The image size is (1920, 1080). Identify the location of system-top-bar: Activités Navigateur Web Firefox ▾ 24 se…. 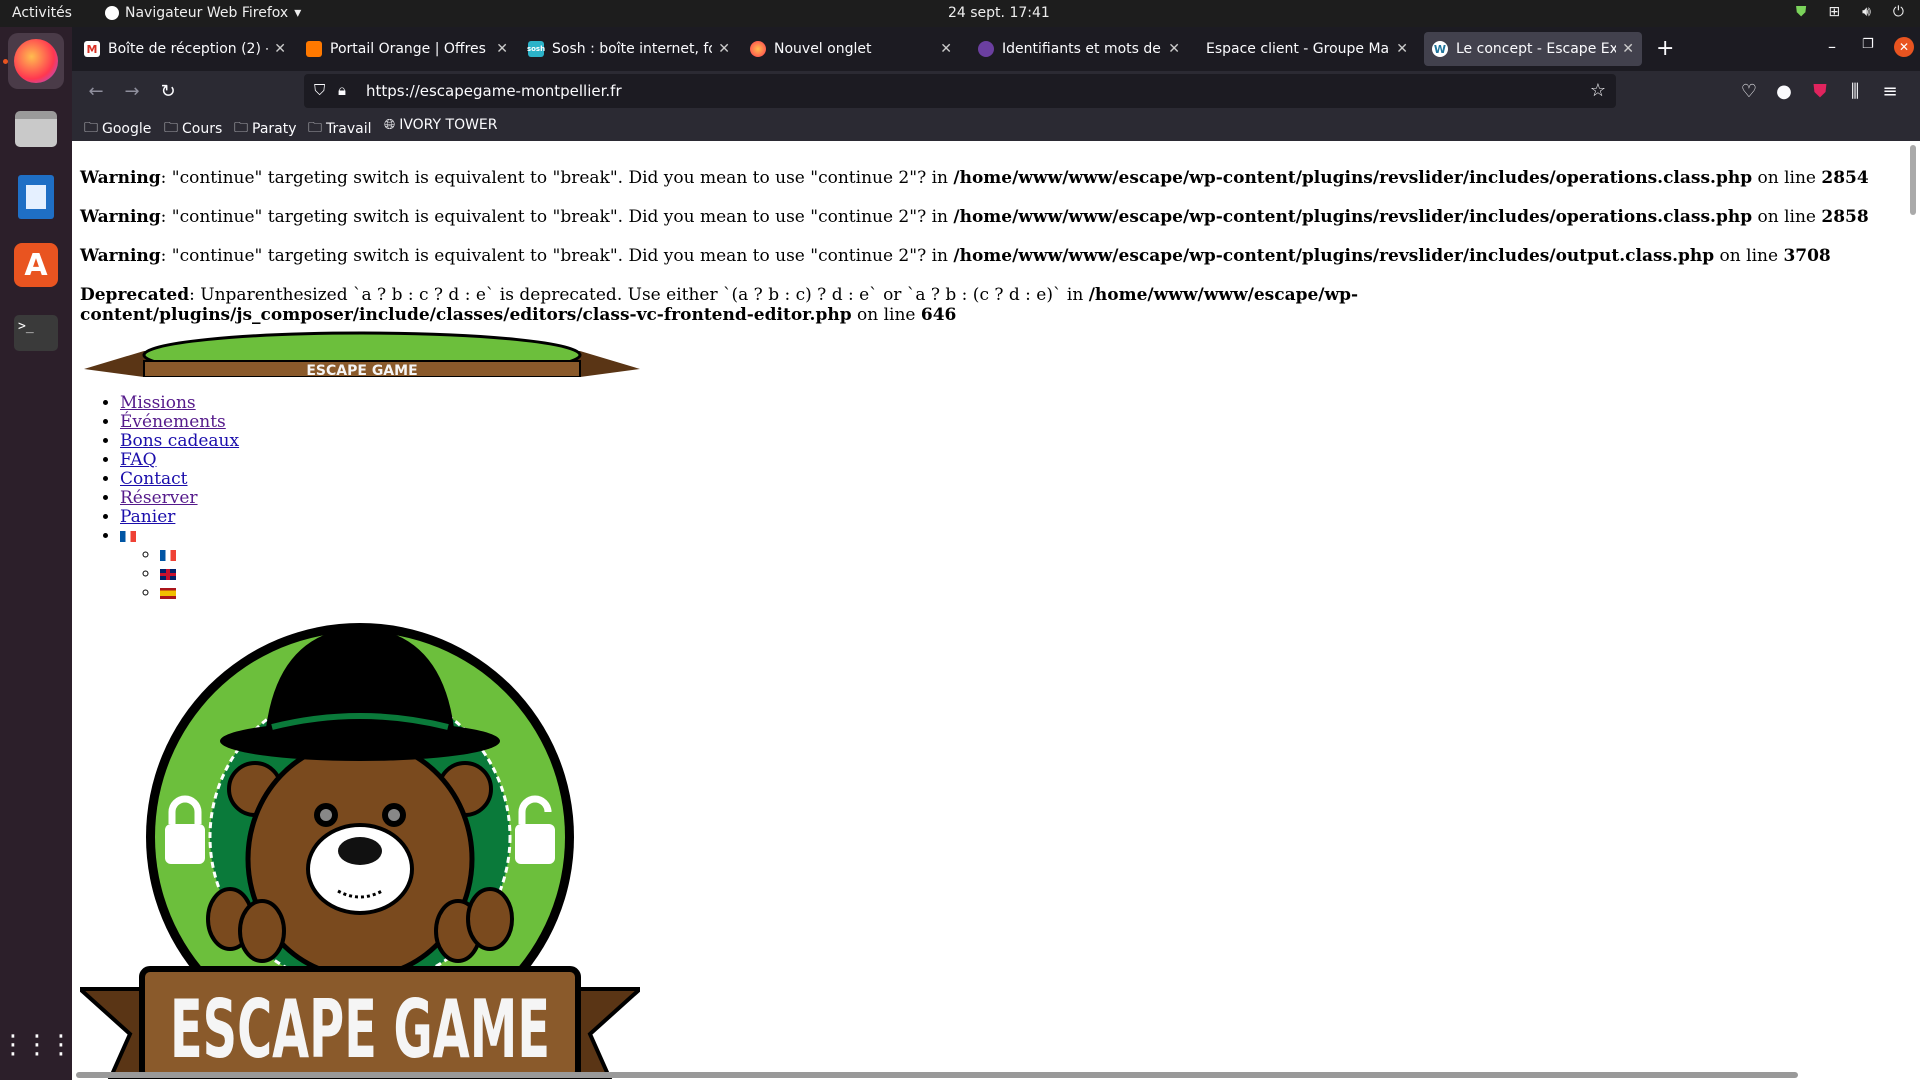
(960, 13).